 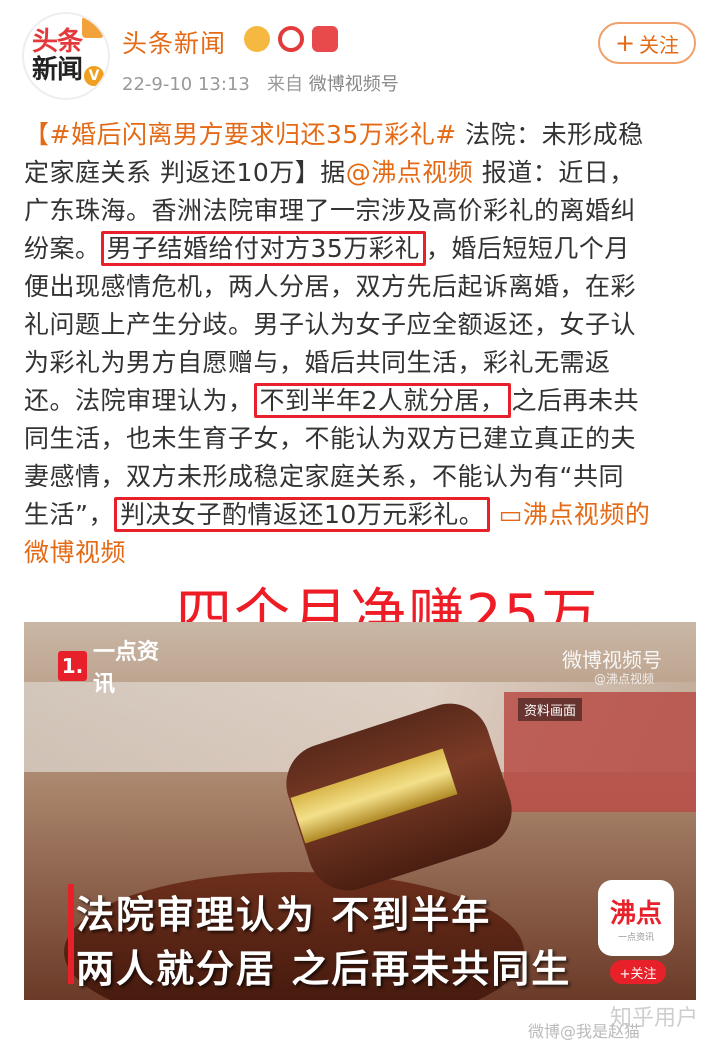 What do you see at coordinates (324, 476) in the screenshot?
I see `post-text: 妻感情，双方未形成稳定家庭关系，不能认为有“共同` at bounding box center [324, 476].